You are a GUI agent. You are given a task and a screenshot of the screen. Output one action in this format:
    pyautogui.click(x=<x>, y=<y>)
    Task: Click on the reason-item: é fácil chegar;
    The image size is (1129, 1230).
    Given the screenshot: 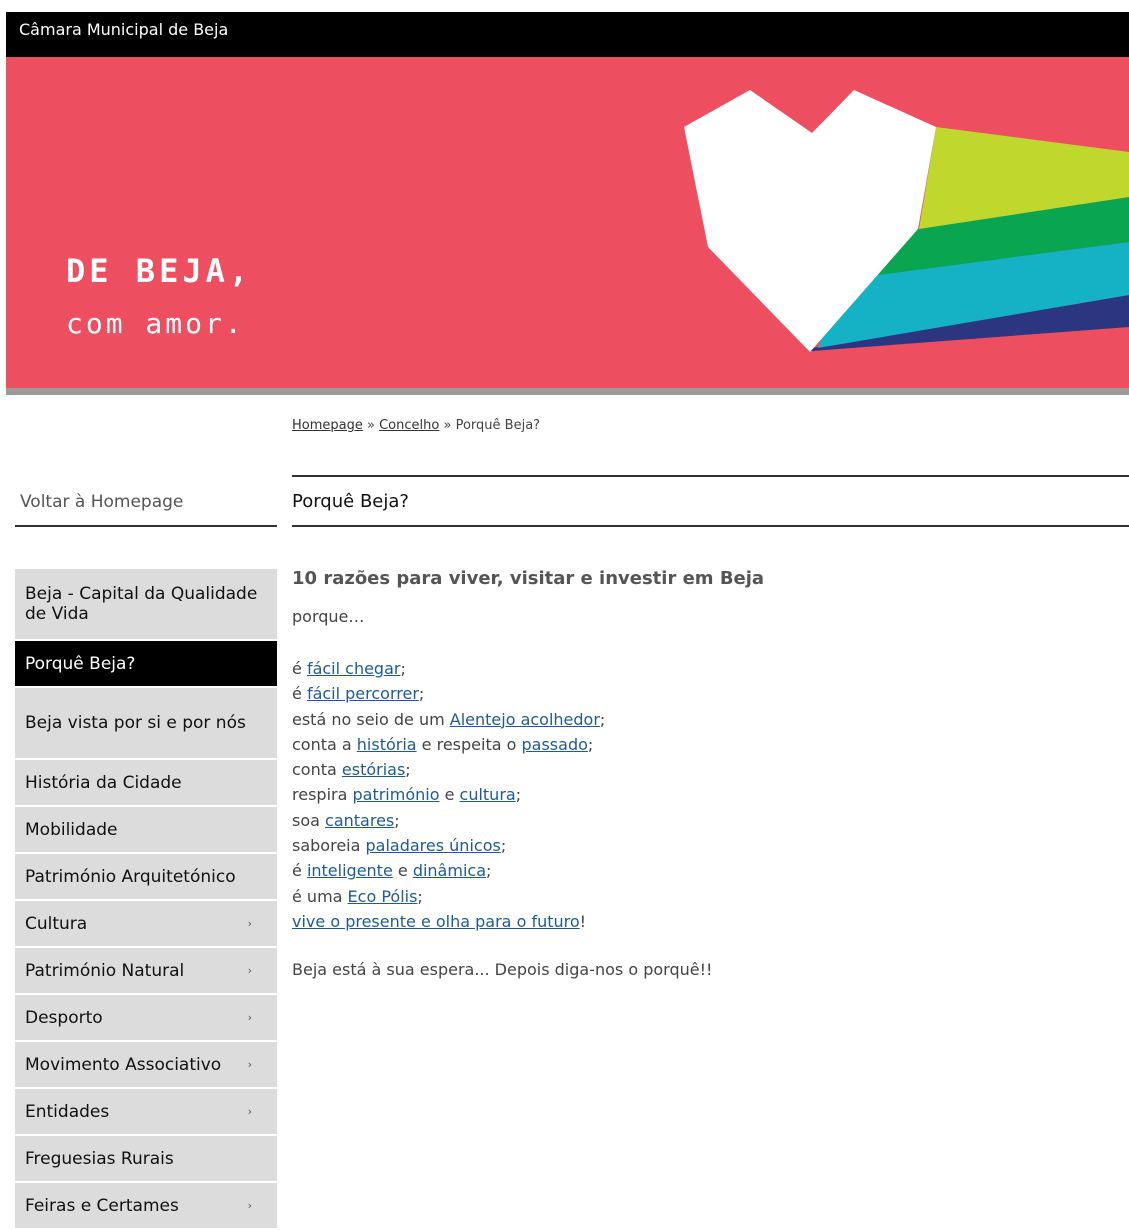 What is the action you would take?
    pyautogui.click(x=702, y=668)
    